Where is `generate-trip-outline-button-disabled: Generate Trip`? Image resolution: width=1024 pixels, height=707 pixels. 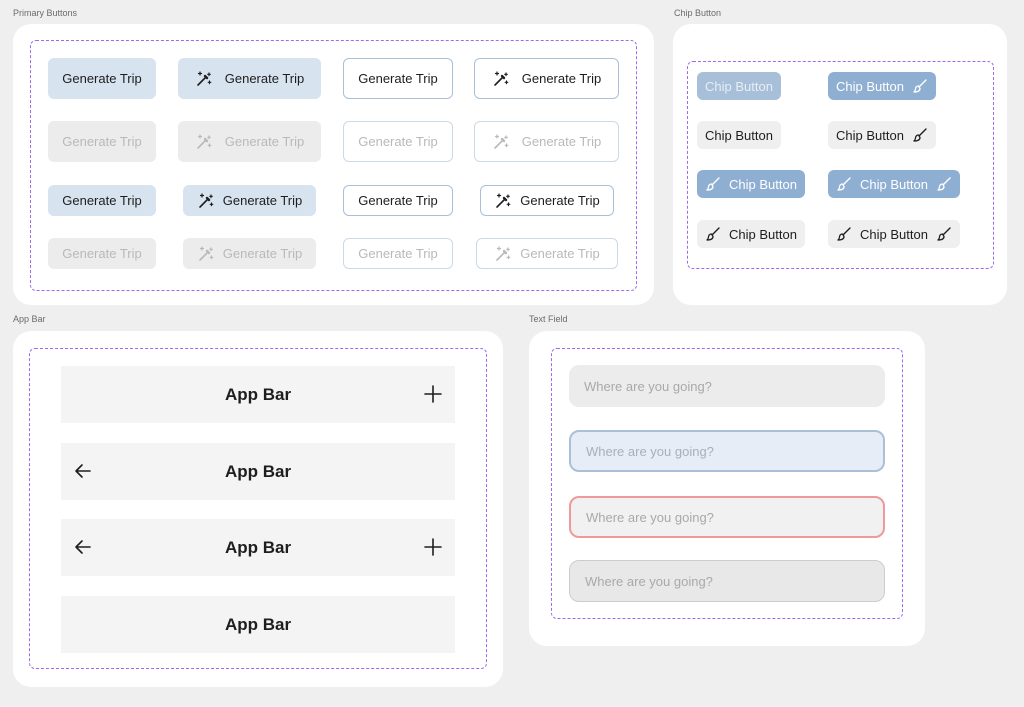 generate-trip-outline-button-disabled: Generate Trip is located at coordinates (398, 141).